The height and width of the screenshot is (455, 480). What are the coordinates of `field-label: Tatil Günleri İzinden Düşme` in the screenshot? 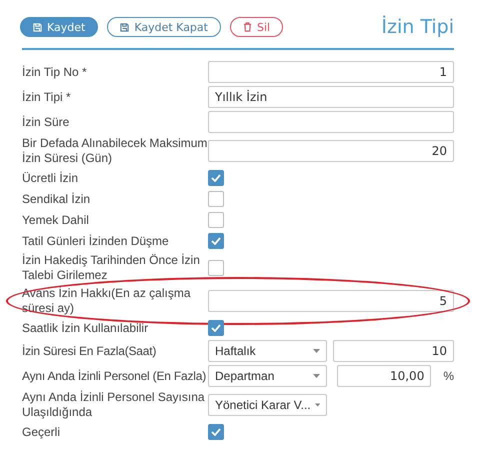 It's located at (96, 241).